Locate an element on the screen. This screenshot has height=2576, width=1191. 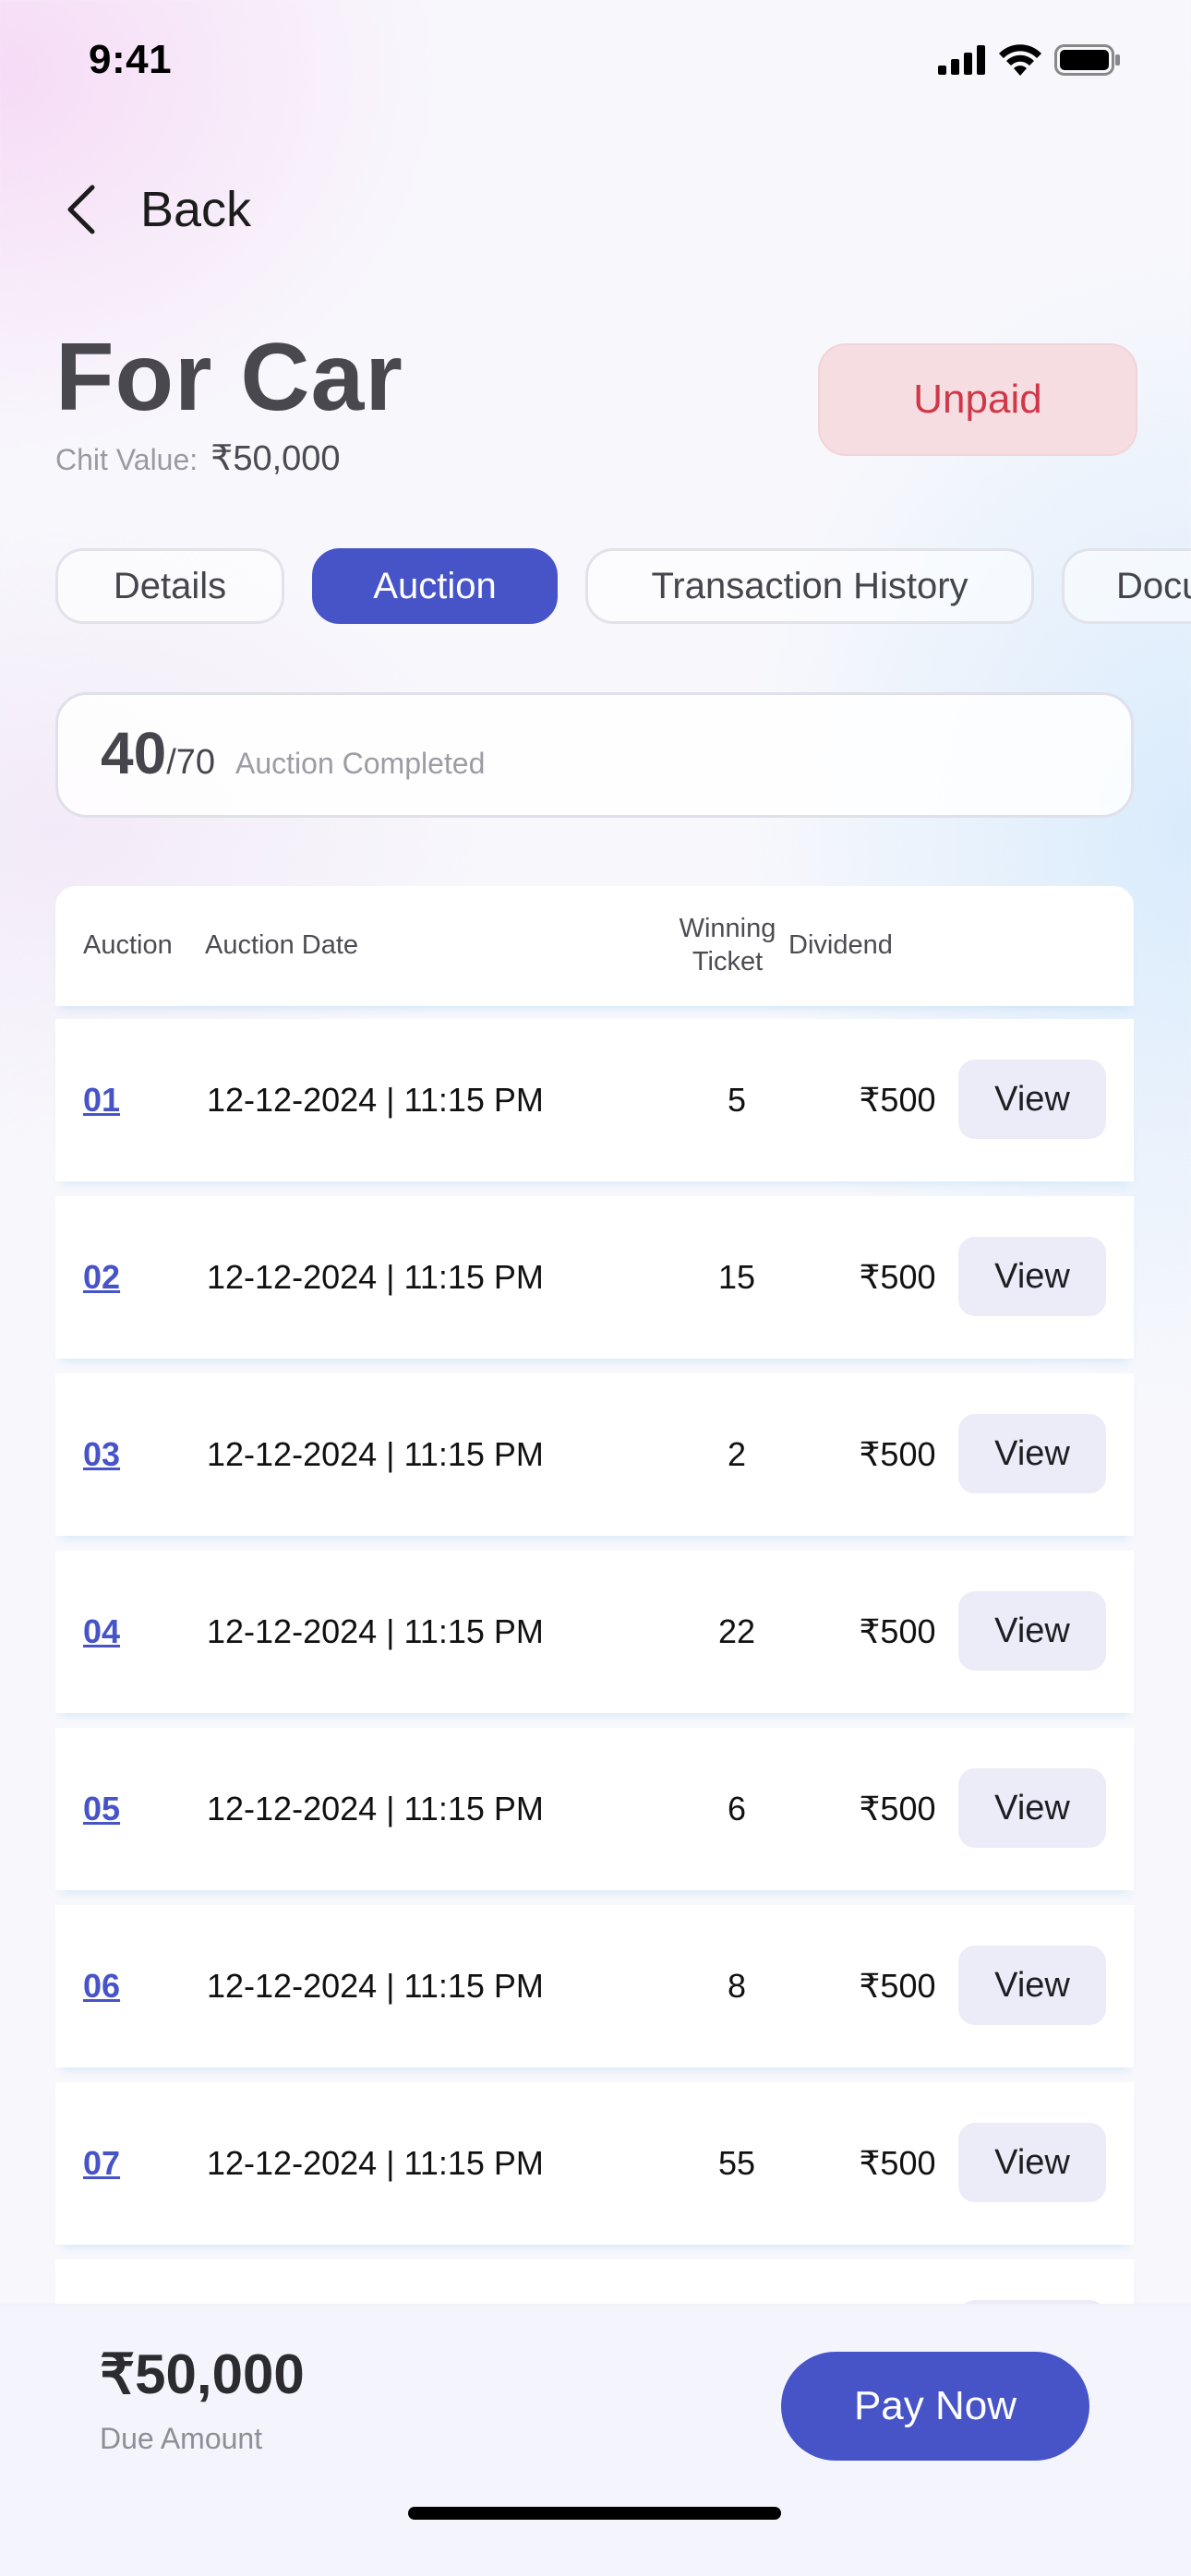
status-icons is located at coordinates (1029, 60).